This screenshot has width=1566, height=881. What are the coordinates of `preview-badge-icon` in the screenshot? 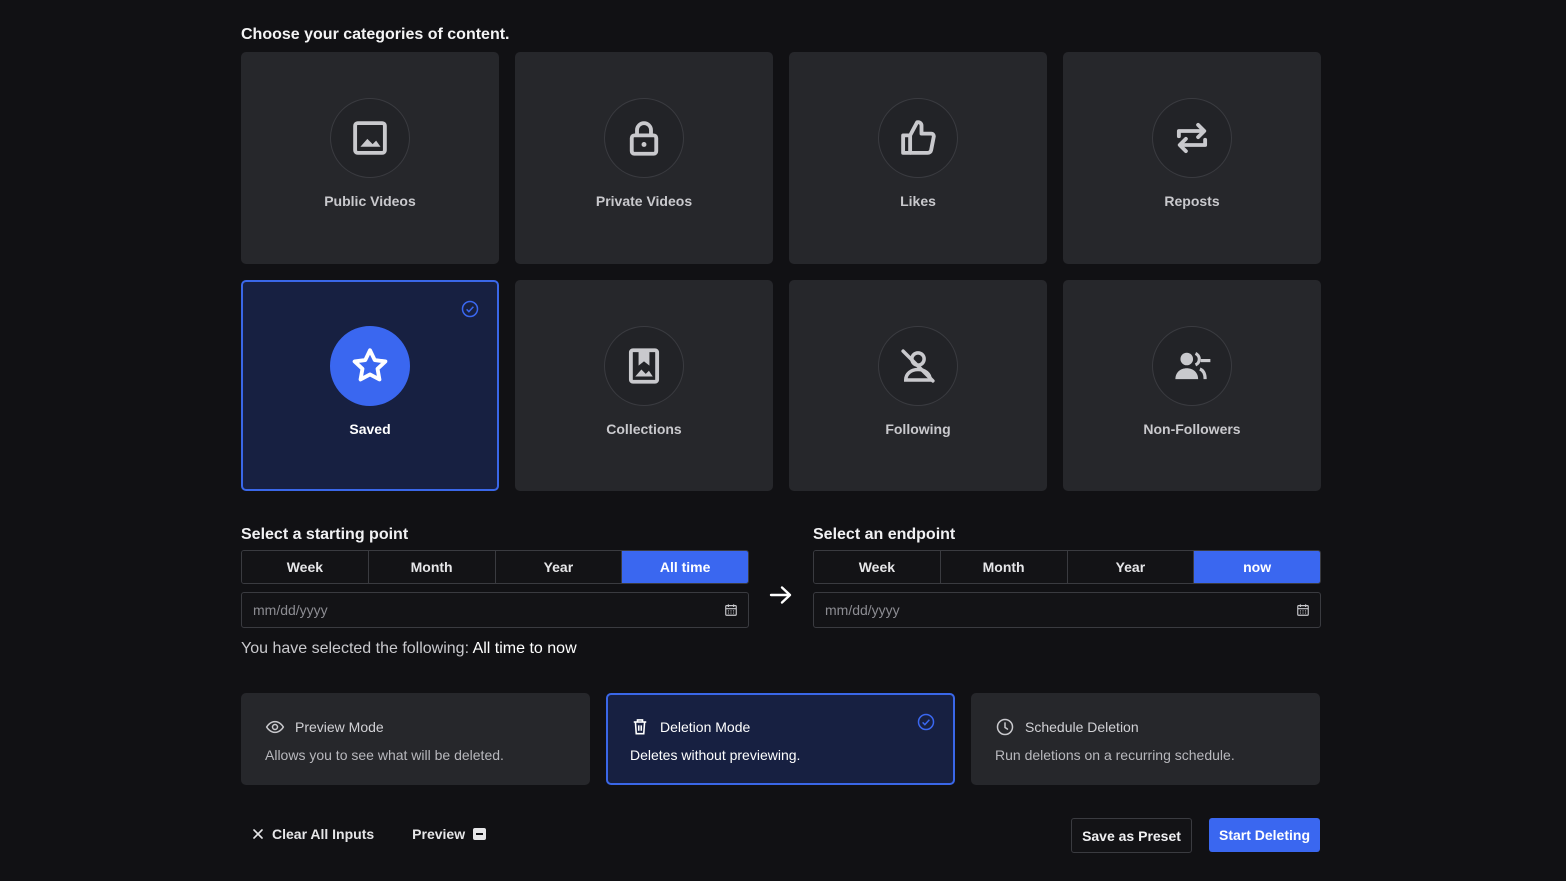 It's located at (480, 834).